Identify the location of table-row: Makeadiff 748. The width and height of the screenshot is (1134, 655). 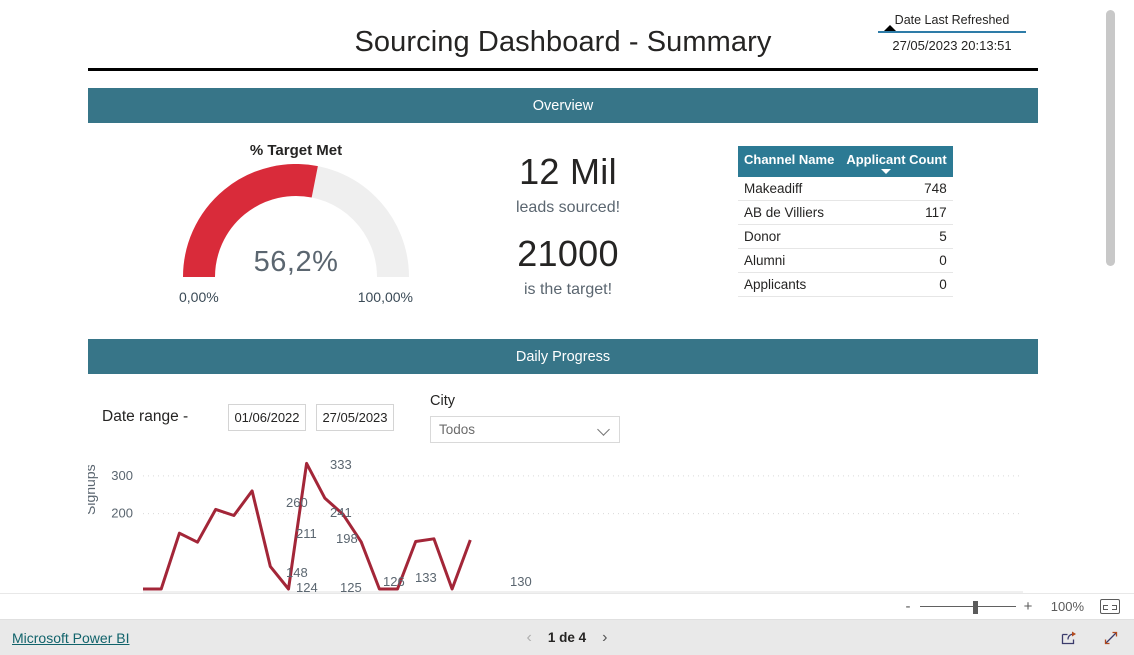
(845, 189).